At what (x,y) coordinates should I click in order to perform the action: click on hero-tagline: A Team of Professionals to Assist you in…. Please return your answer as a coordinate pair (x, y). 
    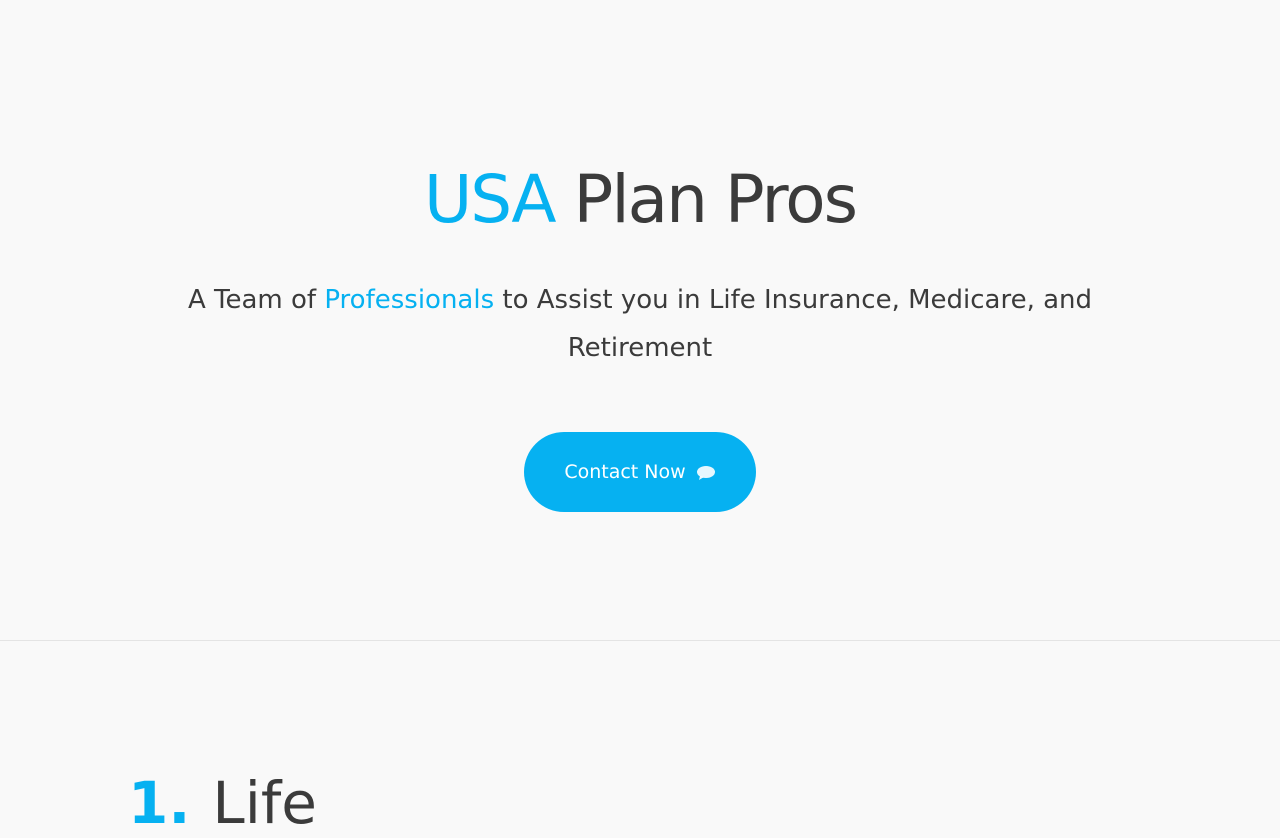
    Looking at the image, I should click on (640, 324).